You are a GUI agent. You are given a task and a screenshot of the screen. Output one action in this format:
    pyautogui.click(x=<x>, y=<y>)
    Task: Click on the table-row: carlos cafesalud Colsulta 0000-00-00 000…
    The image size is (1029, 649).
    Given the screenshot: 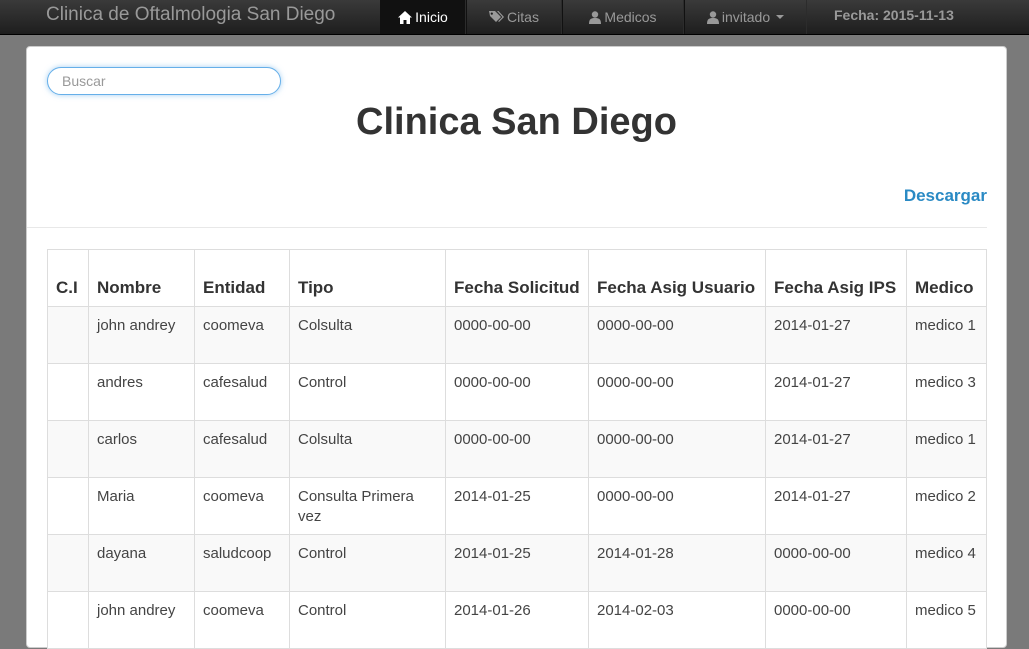 What is the action you would take?
    pyautogui.click(x=517, y=449)
    